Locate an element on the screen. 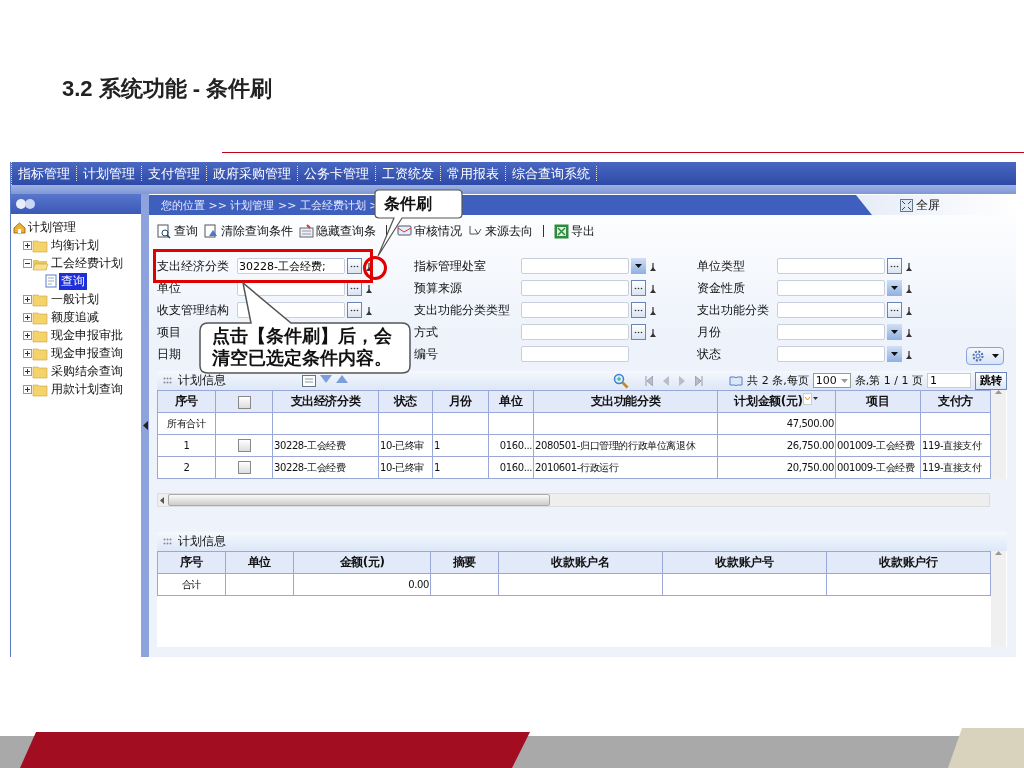  toolbar-button: 隐藏查询条 is located at coordinates (337, 231).